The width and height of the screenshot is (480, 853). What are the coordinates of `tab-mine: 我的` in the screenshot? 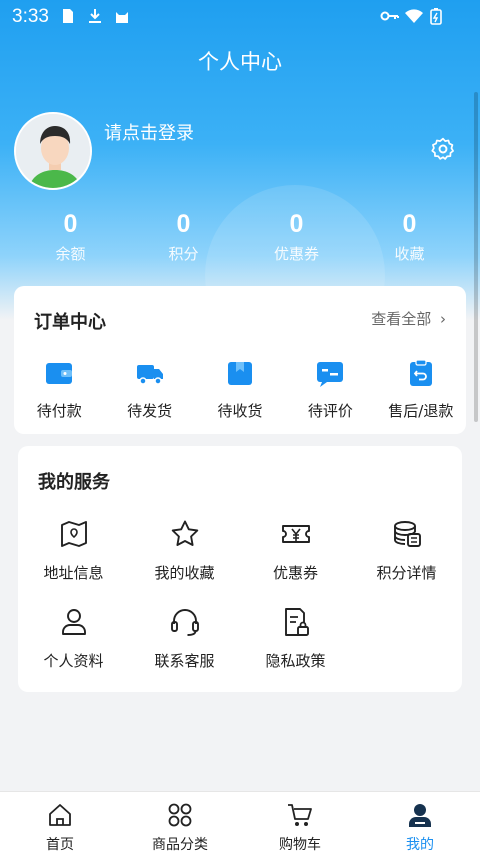 It's located at (420, 822).